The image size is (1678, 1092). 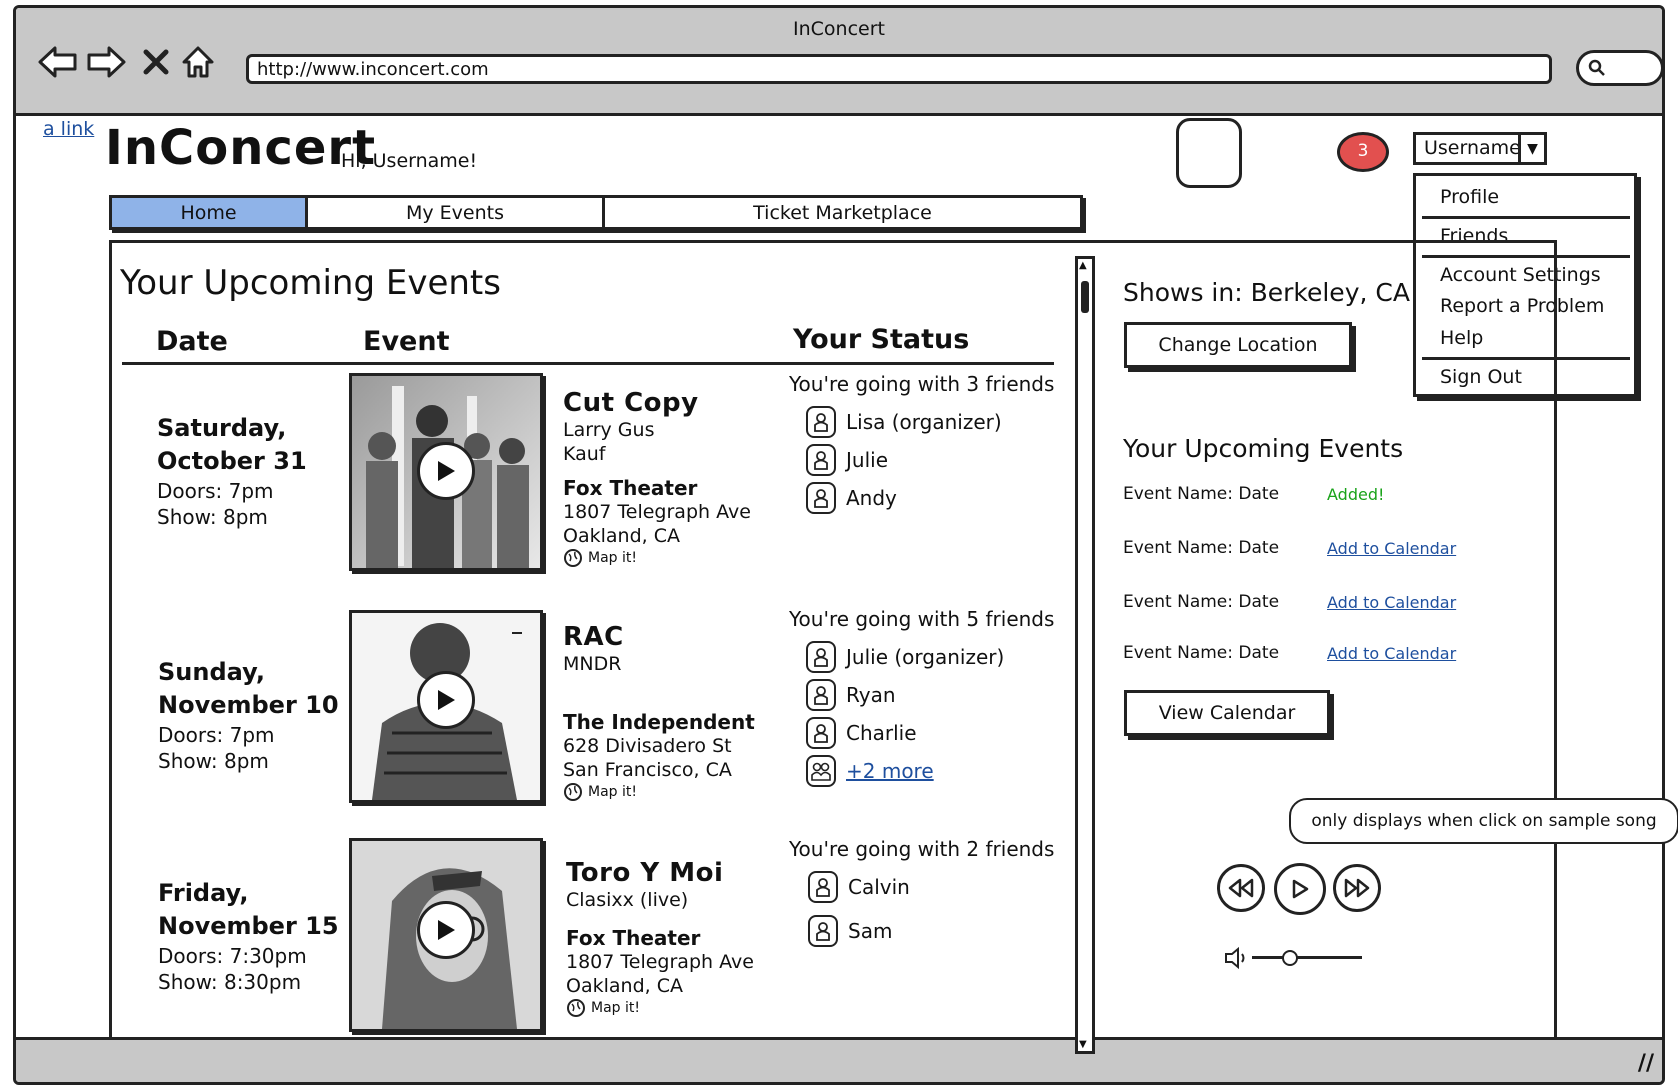 I want to click on scrollbar-thumb, so click(x=1085, y=297).